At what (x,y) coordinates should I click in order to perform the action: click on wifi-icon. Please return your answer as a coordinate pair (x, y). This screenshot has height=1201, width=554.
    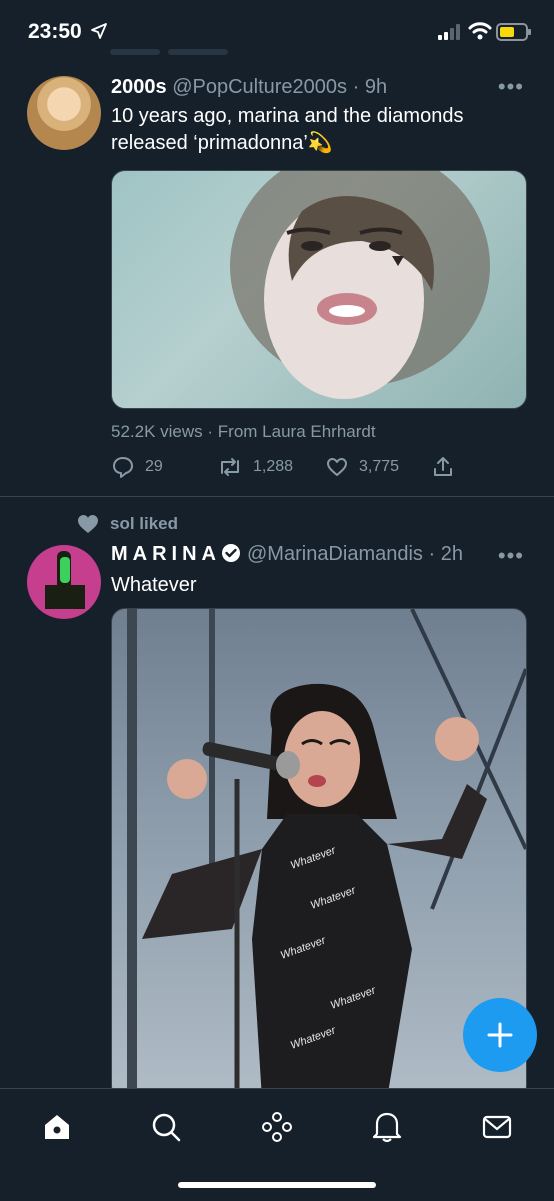
    Looking at the image, I should click on (480, 31).